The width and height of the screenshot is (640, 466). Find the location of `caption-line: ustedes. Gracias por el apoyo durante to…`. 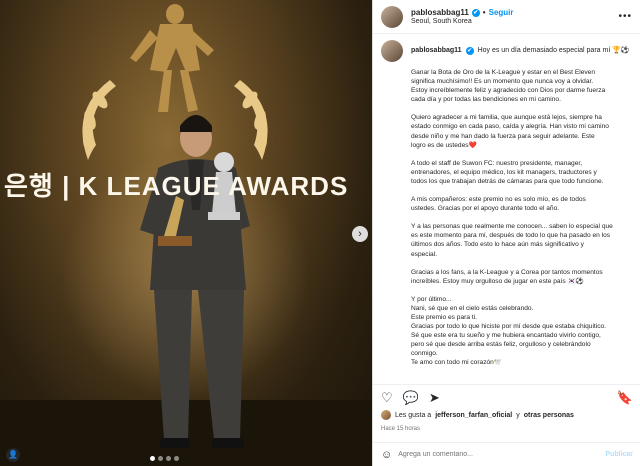

caption-line: ustedes. Gracias por el apoyo durante to… is located at coordinates (485, 209).